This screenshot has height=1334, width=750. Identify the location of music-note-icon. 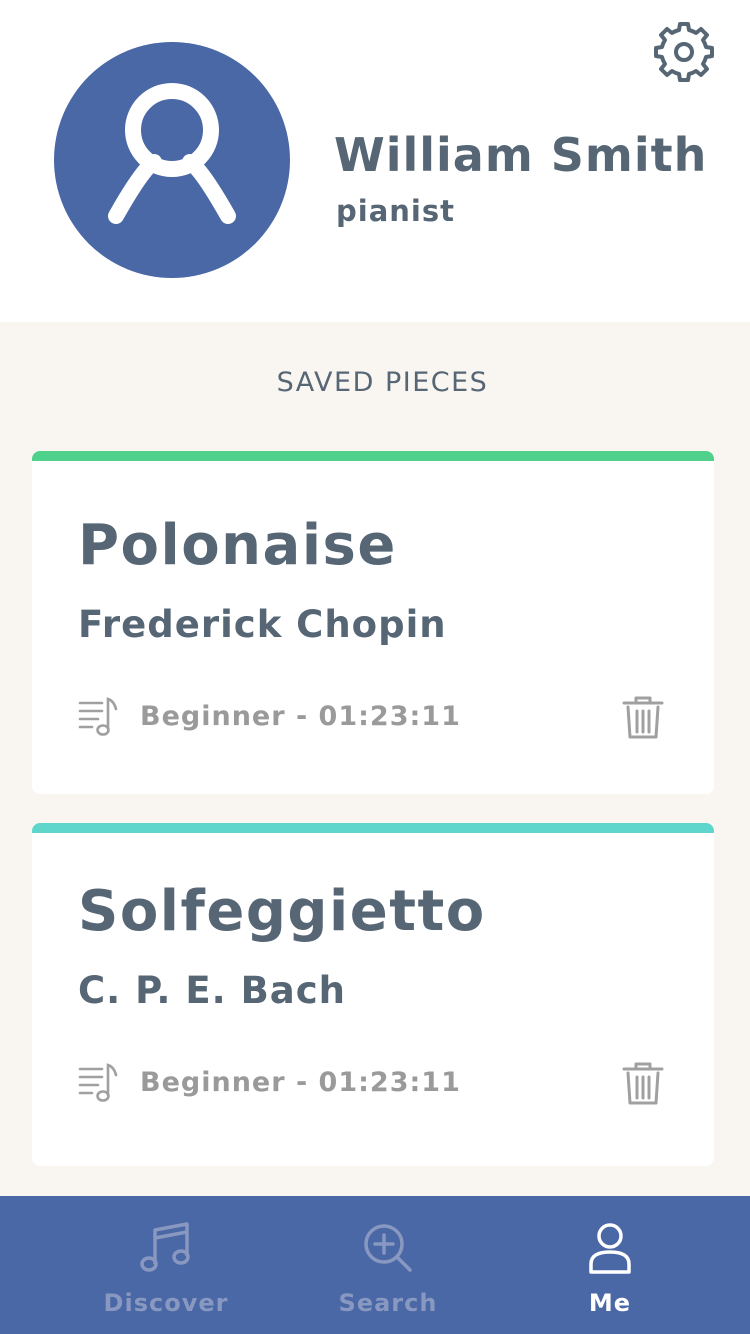
(165, 1247).